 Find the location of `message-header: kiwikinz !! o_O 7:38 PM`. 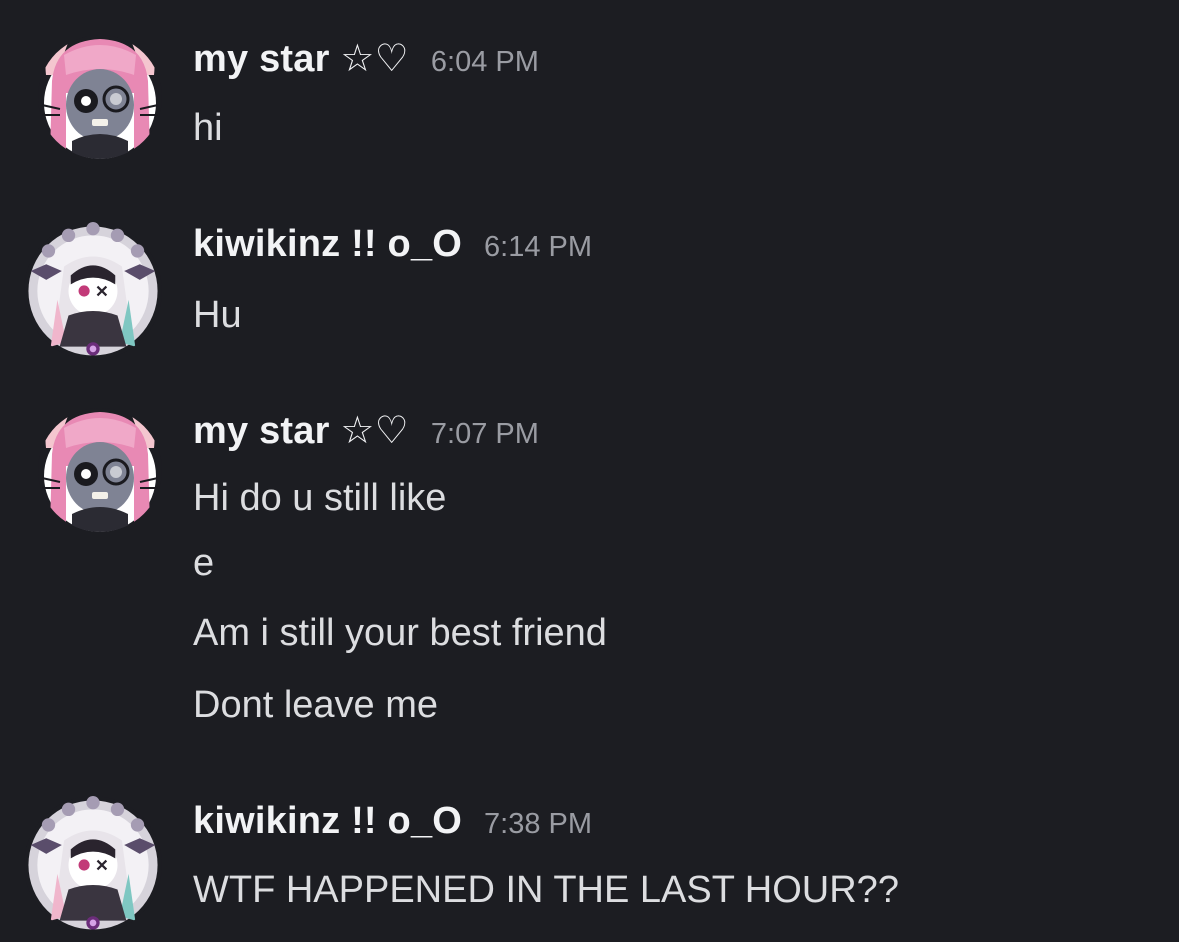

message-header: kiwikinz !! o_O 7:38 PM is located at coordinates (392, 827).